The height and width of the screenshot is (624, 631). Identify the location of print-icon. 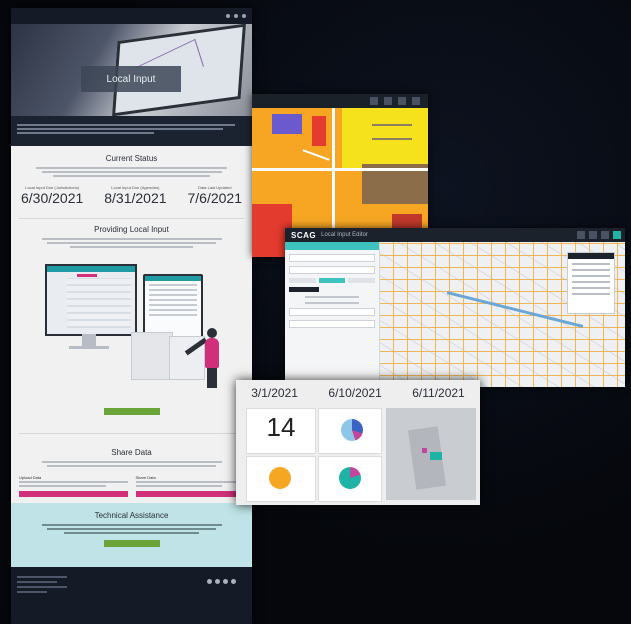
(605, 235).